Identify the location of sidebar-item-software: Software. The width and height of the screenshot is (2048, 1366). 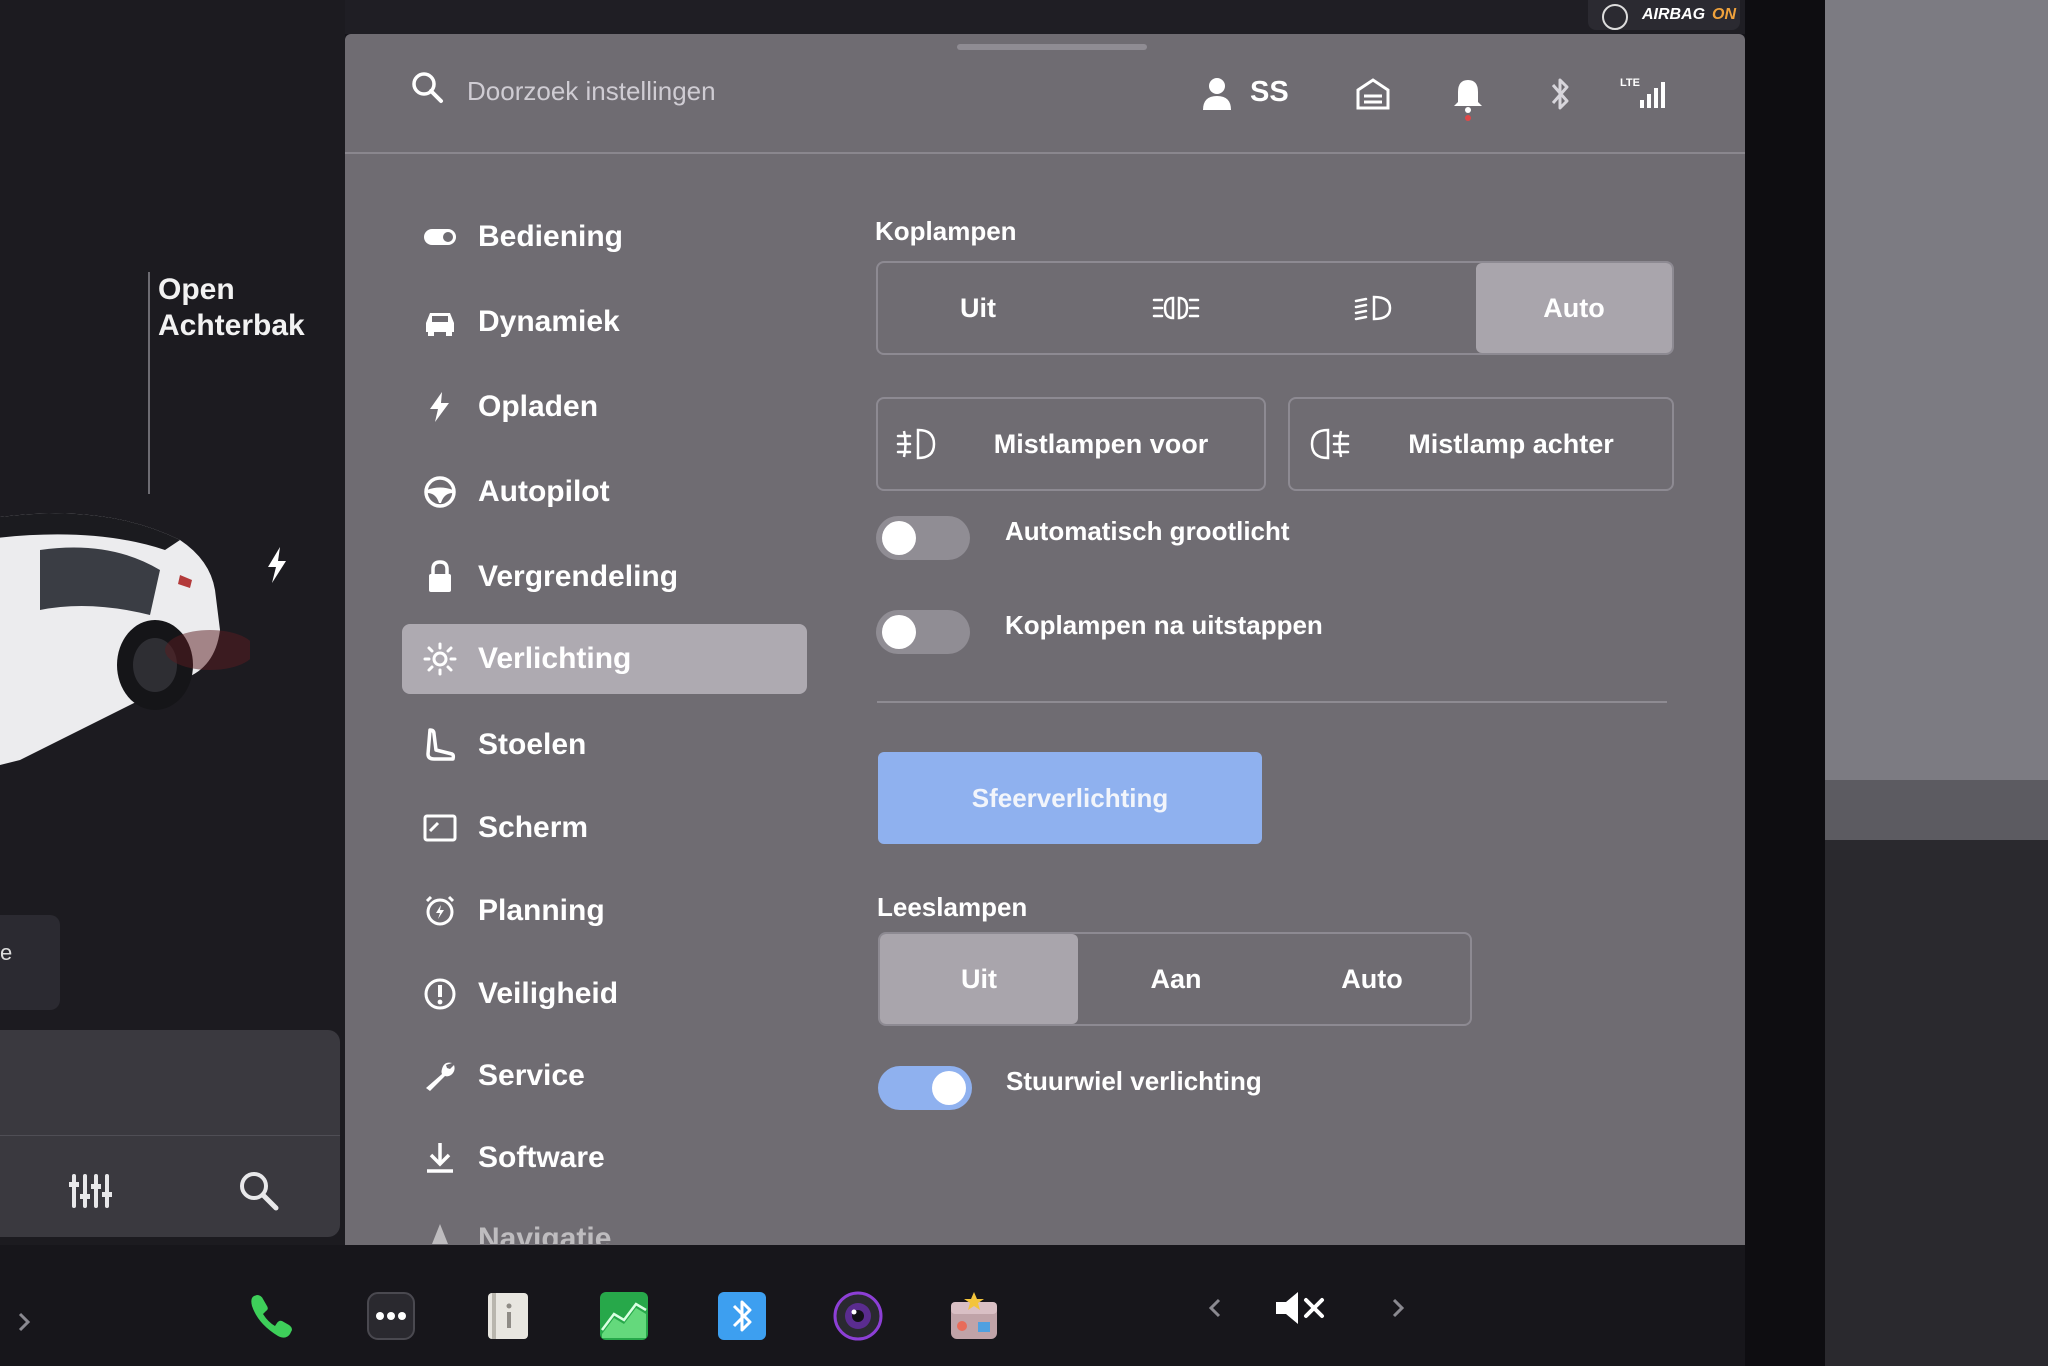
(604, 1158).